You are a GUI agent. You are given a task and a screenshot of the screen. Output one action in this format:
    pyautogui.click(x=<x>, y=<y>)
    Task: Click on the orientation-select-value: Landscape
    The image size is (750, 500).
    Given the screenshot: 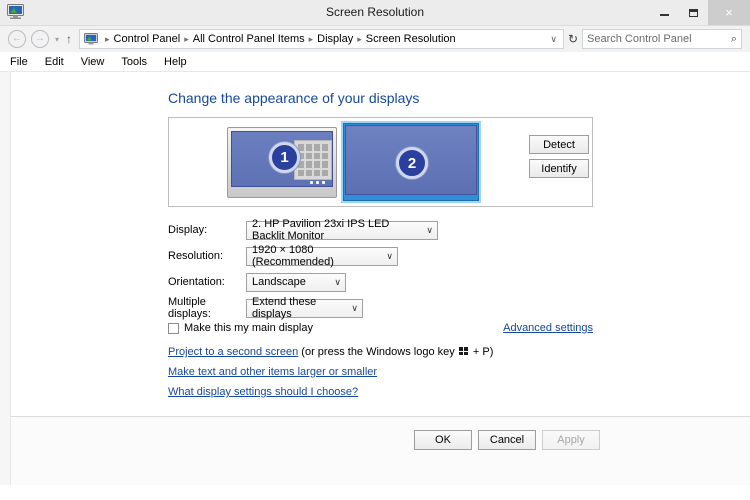 What is the action you would take?
    pyautogui.click(x=279, y=282)
    